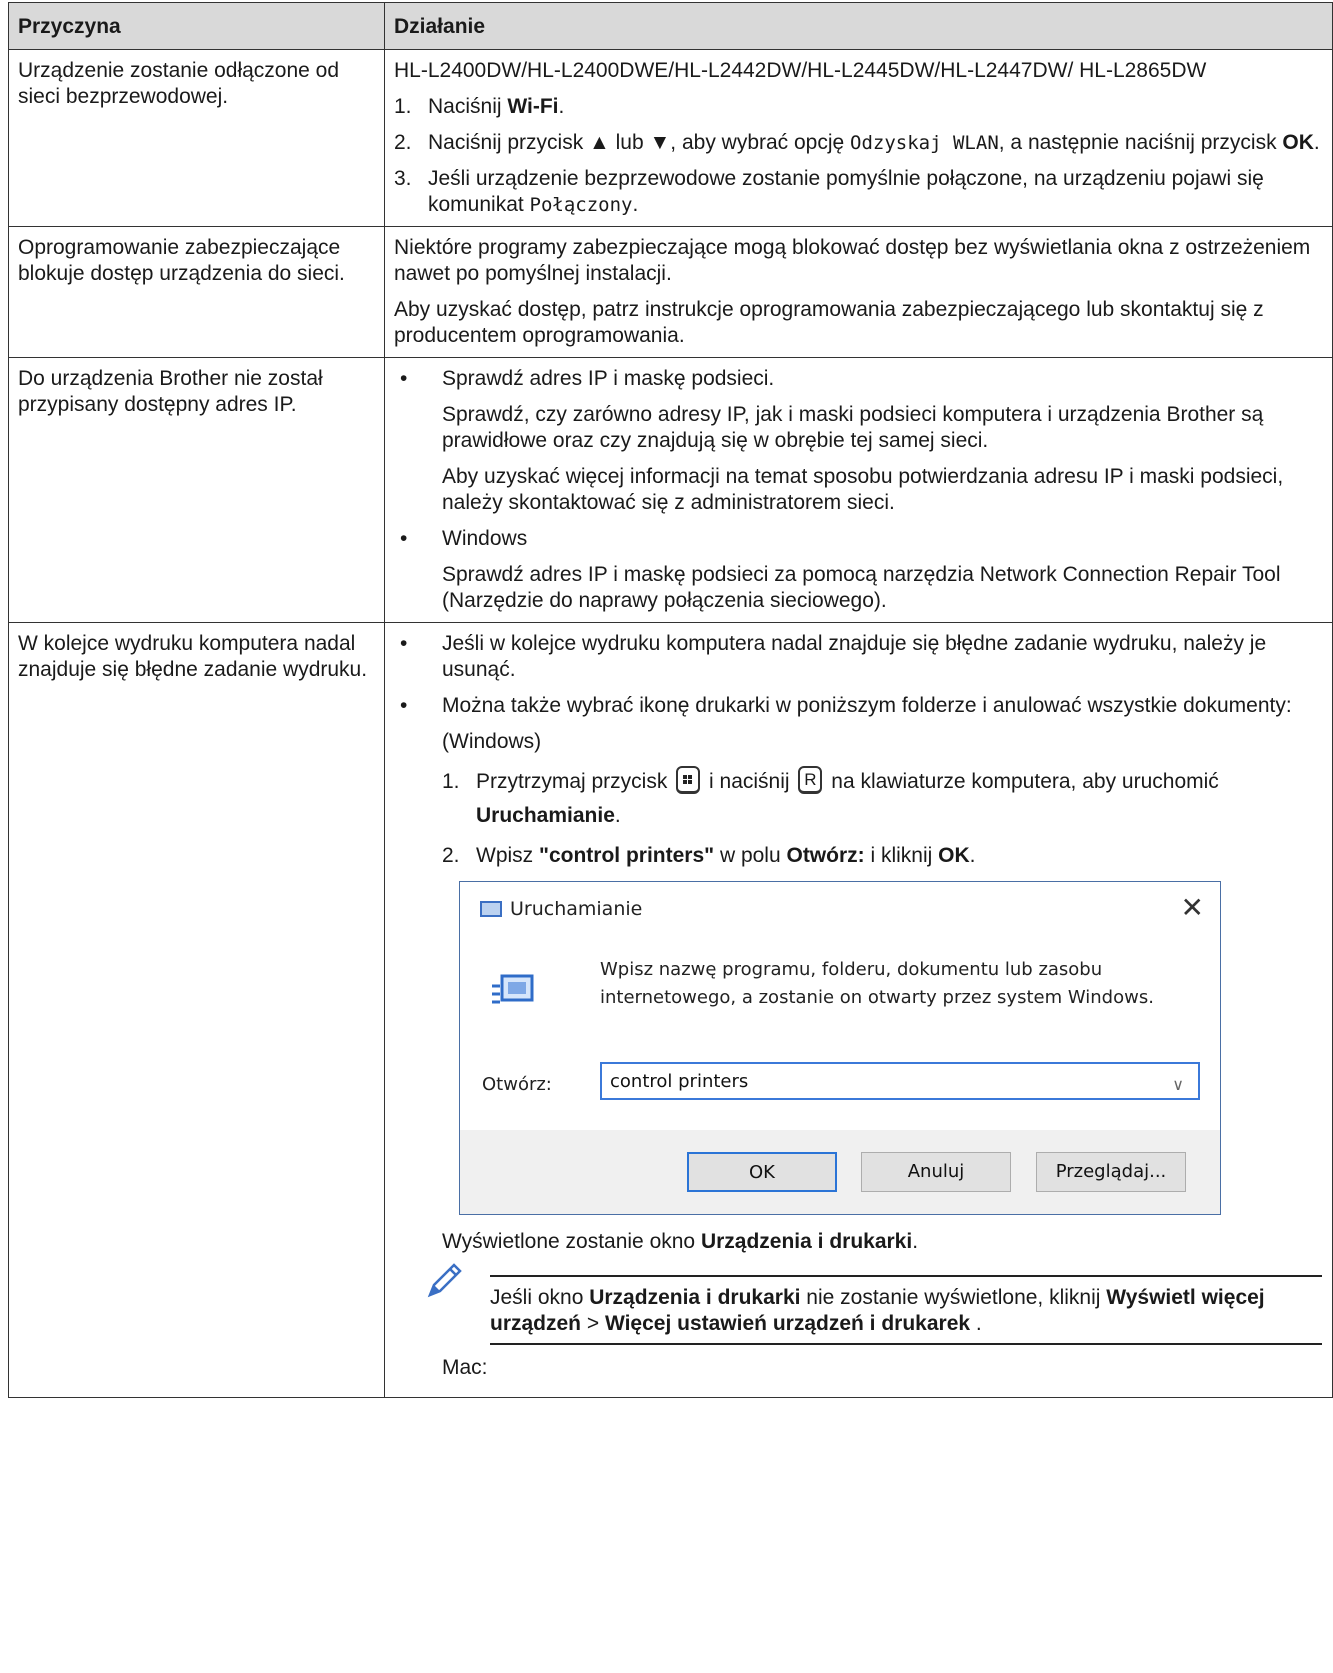 The height and width of the screenshot is (1673, 1333). I want to click on field-name: Otwórz:, so click(825, 855).